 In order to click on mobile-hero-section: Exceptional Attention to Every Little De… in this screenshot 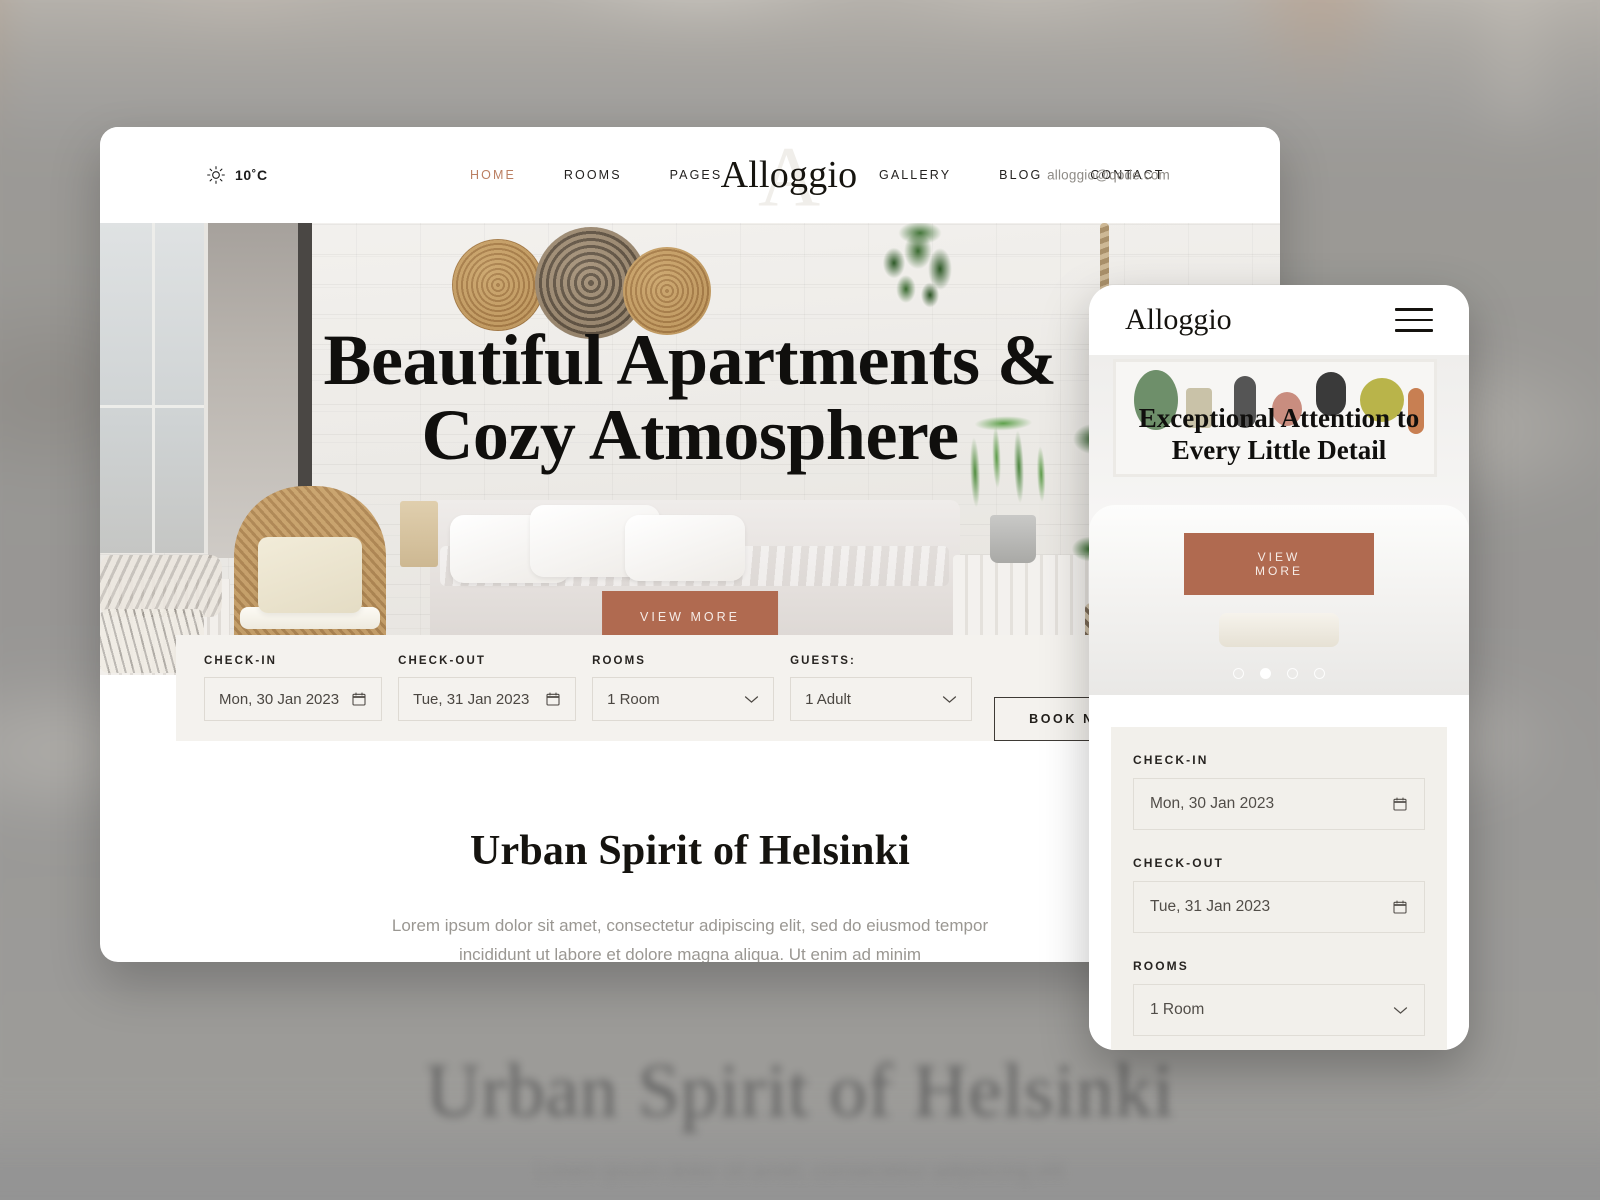, I will do `click(1279, 525)`.